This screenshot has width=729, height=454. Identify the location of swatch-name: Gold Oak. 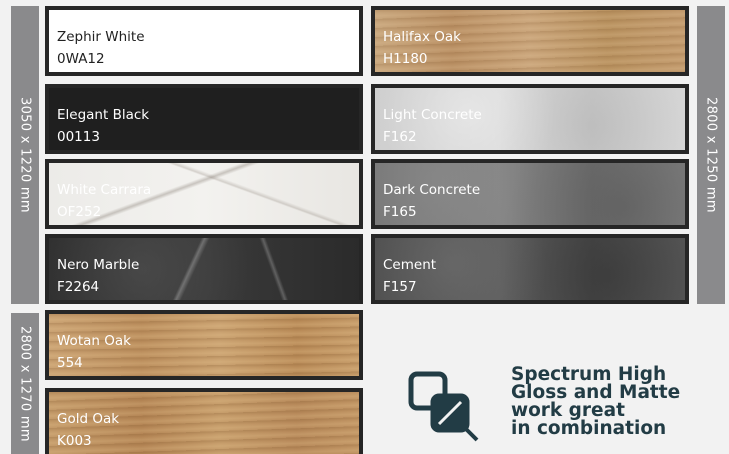
(88, 419).